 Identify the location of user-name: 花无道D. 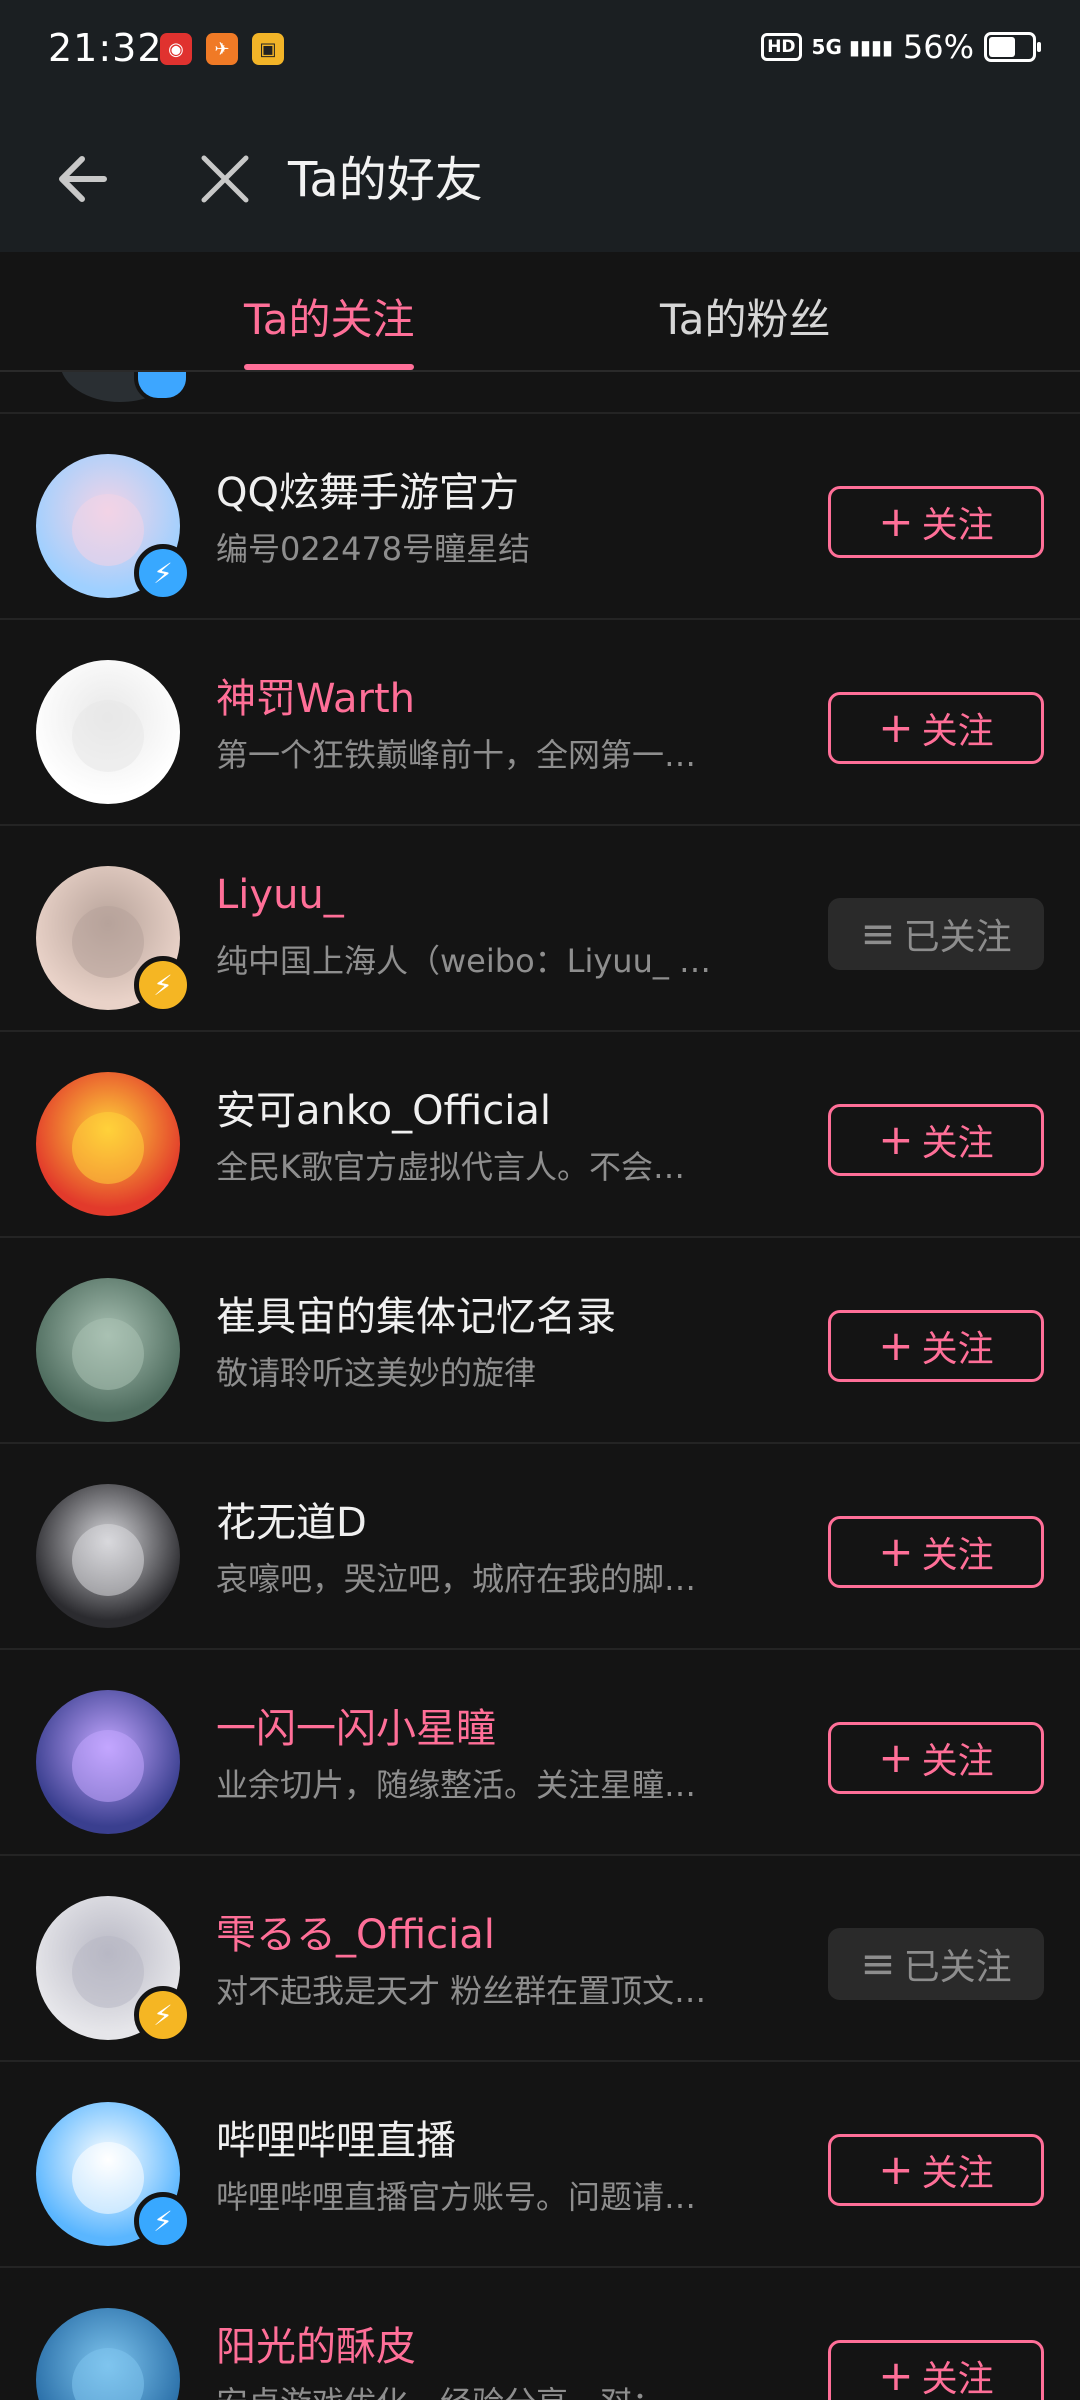
(291, 1519).